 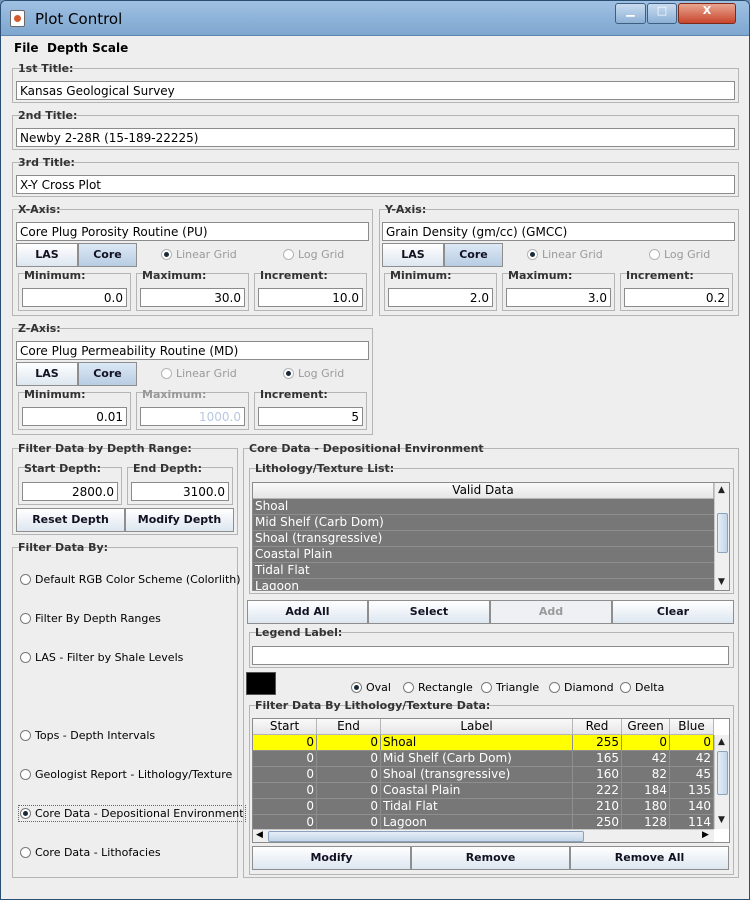 What do you see at coordinates (597, 791) in the screenshot?
I see `cell-red: 222` at bounding box center [597, 791].